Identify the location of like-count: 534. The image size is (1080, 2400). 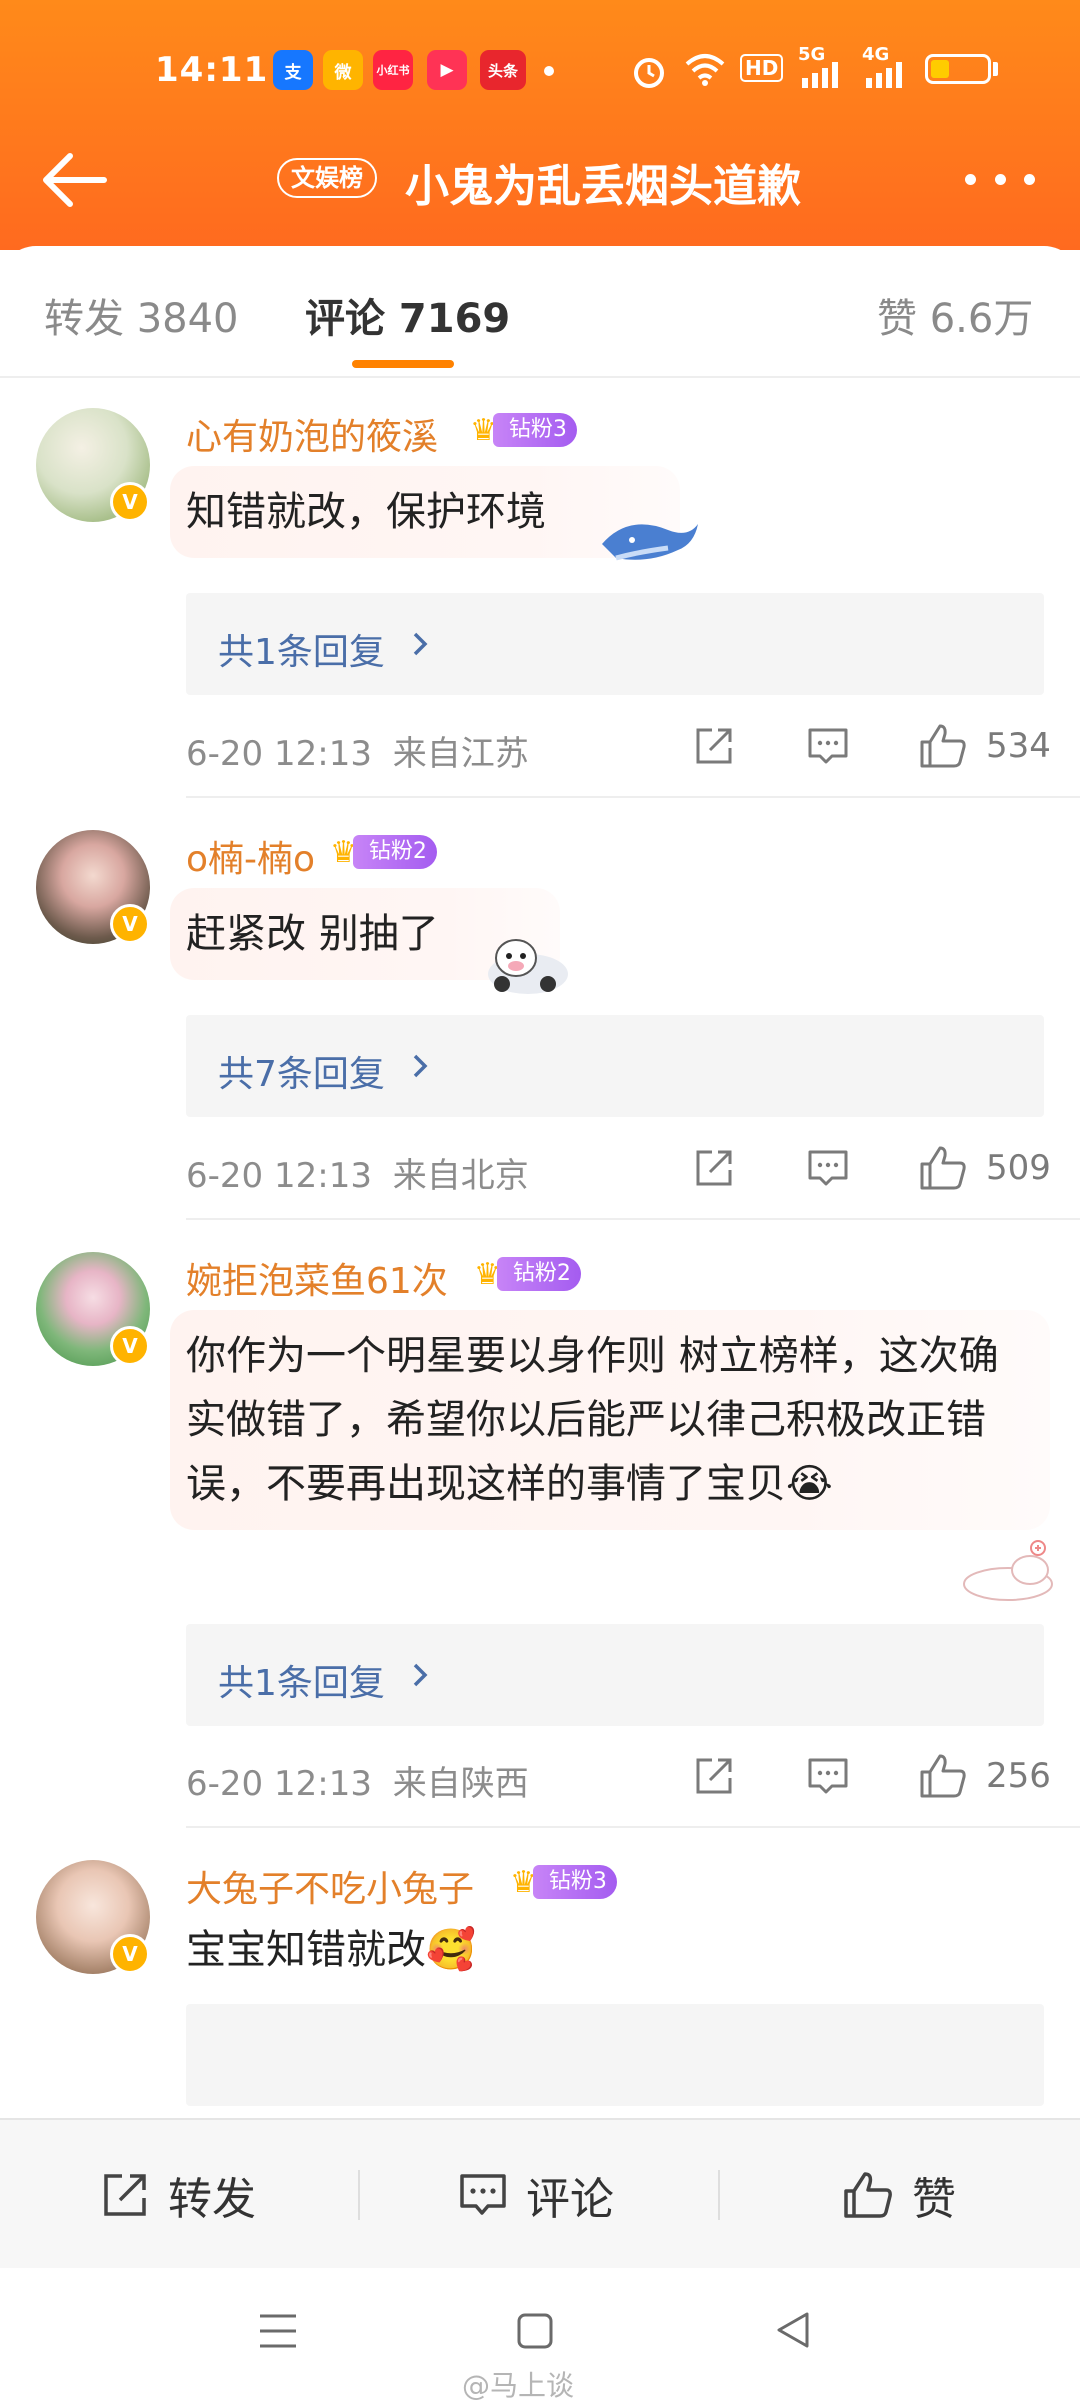
(1018, 746).